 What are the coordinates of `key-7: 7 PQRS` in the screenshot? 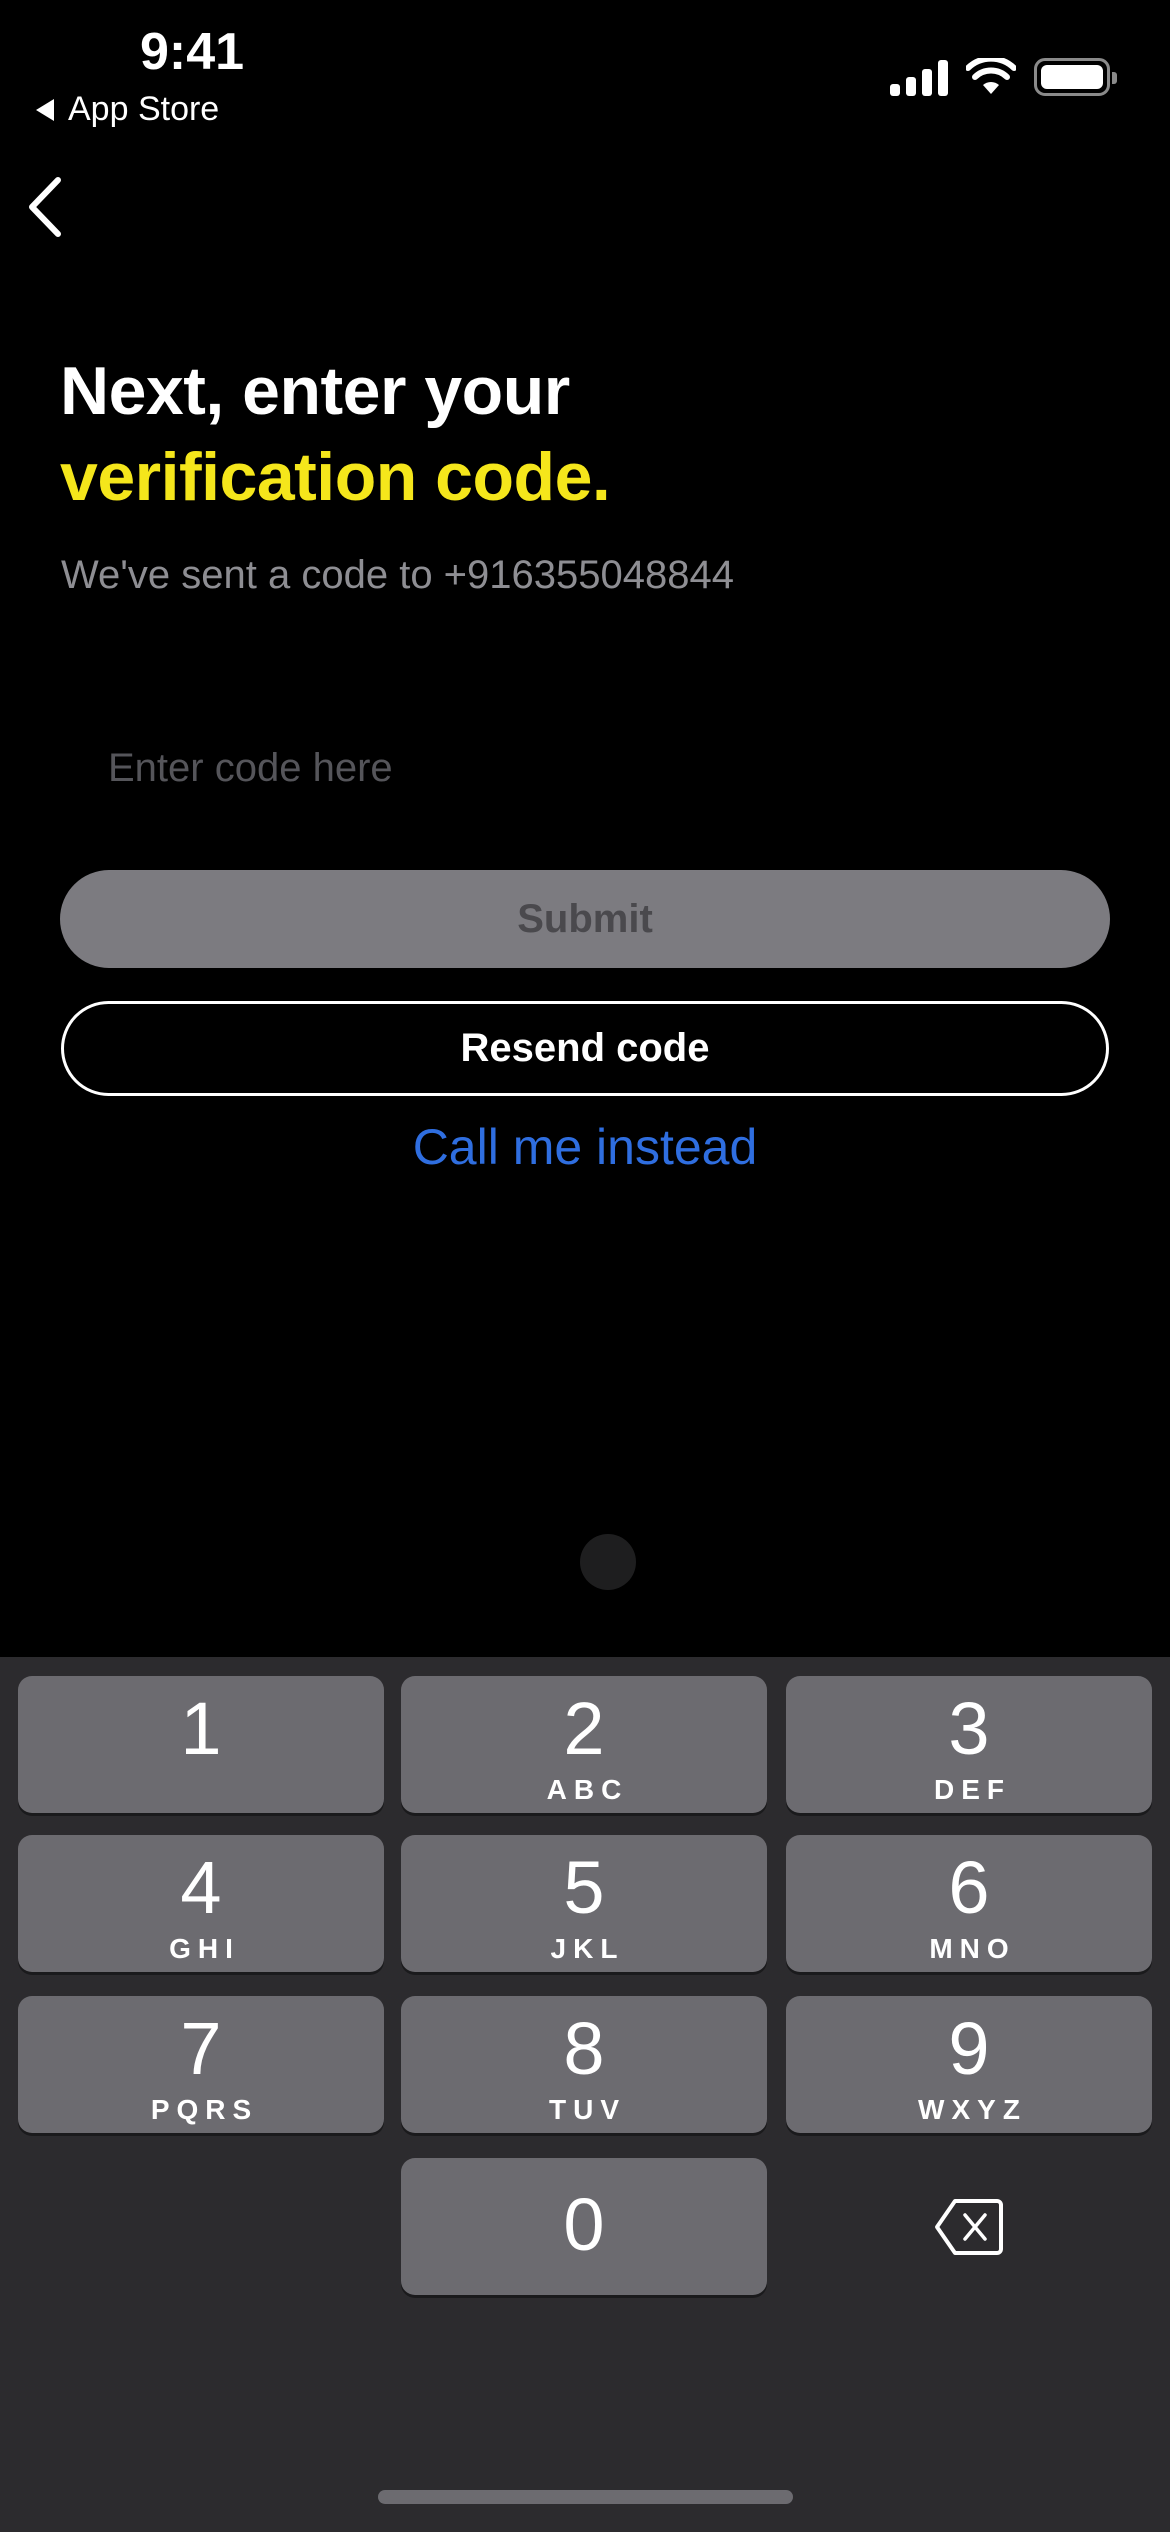 It's located at (201, 2064).